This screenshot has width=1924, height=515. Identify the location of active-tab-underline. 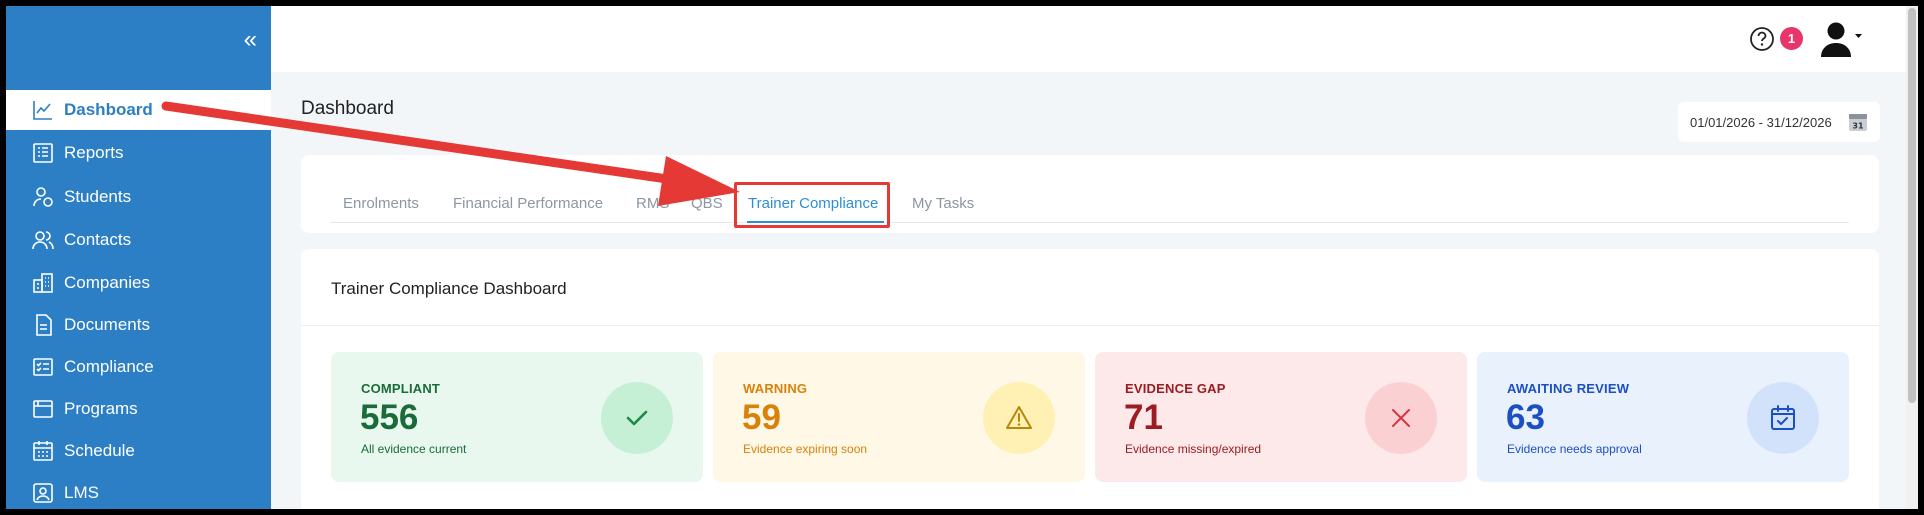
(815, 222).